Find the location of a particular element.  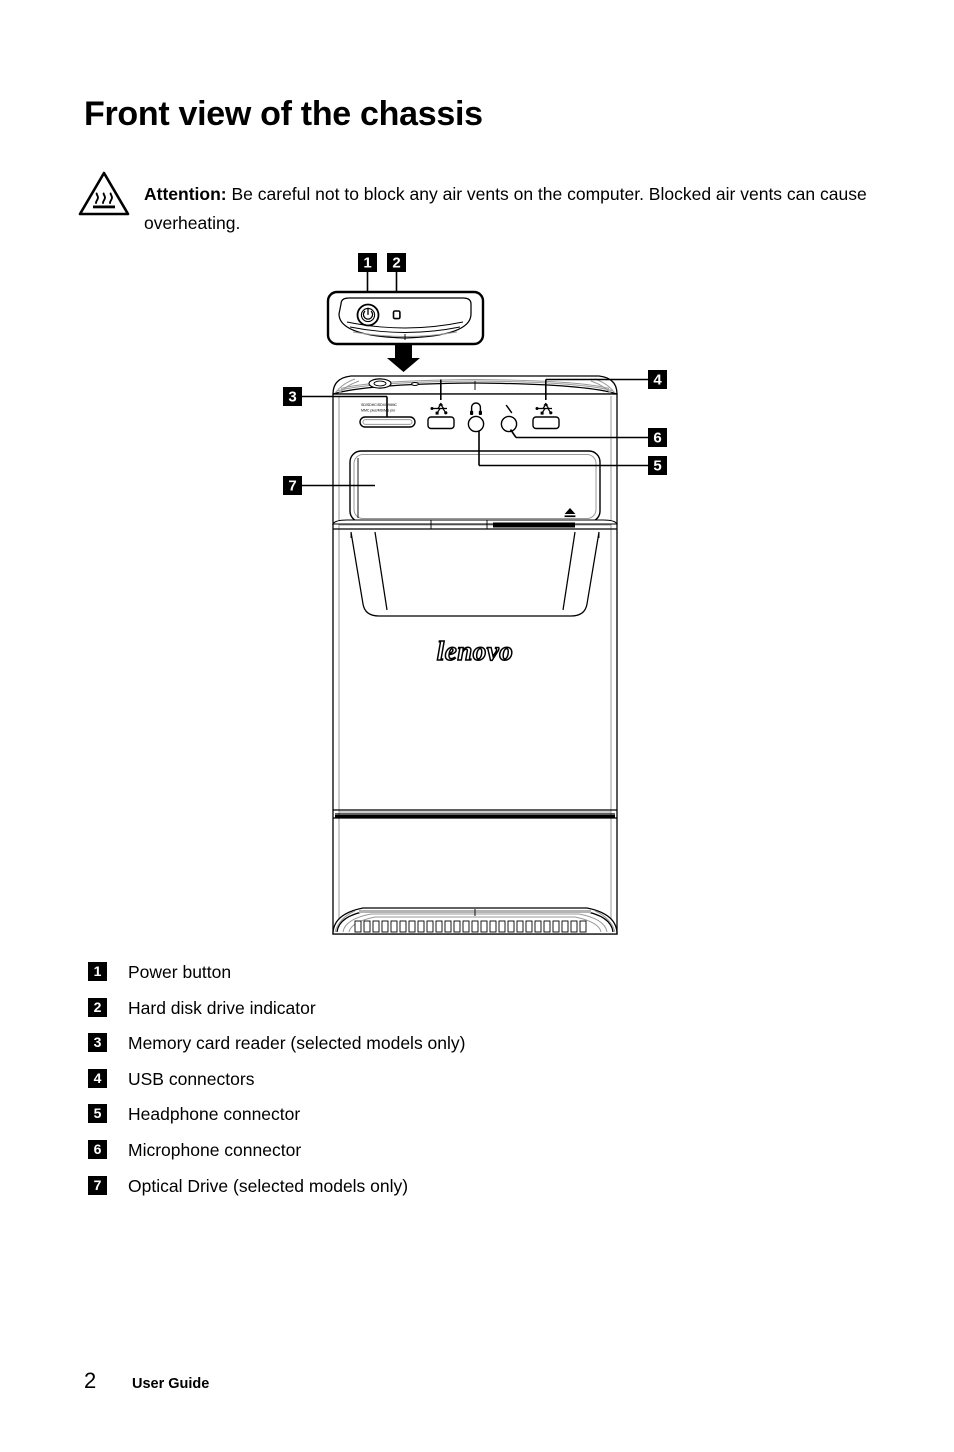

footer-page-number: 2 is located at coordinates (90, 1380).